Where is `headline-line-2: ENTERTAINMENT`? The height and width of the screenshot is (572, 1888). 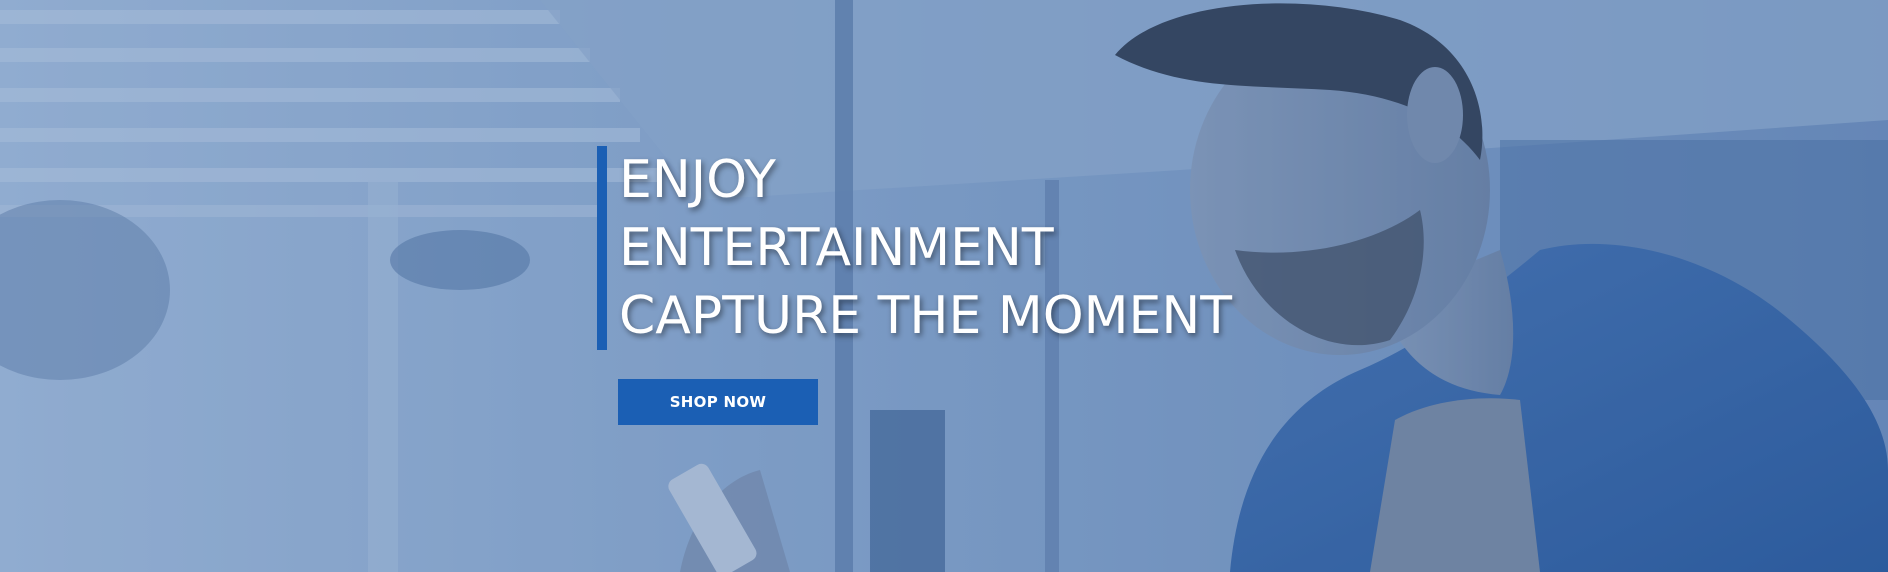 headline-line-2: ENTERTAINMENT is located at coordinates (836, 248).